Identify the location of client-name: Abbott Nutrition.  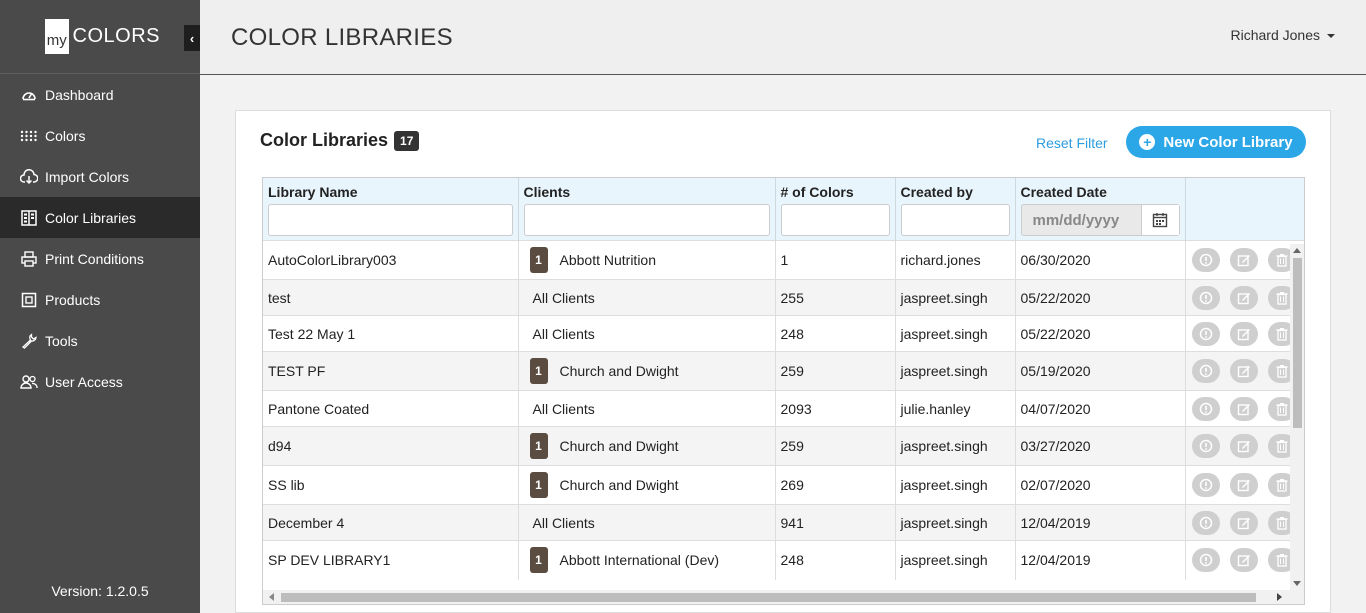
(608, 260).